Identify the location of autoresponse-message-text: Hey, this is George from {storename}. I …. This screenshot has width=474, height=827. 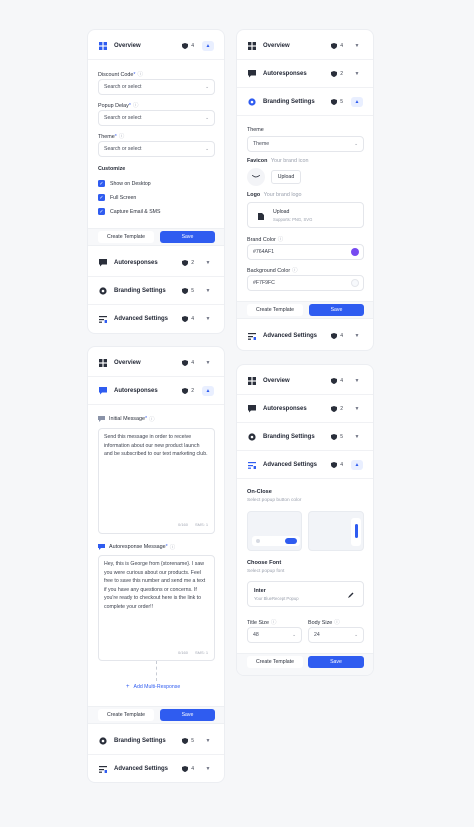
(155, 585).